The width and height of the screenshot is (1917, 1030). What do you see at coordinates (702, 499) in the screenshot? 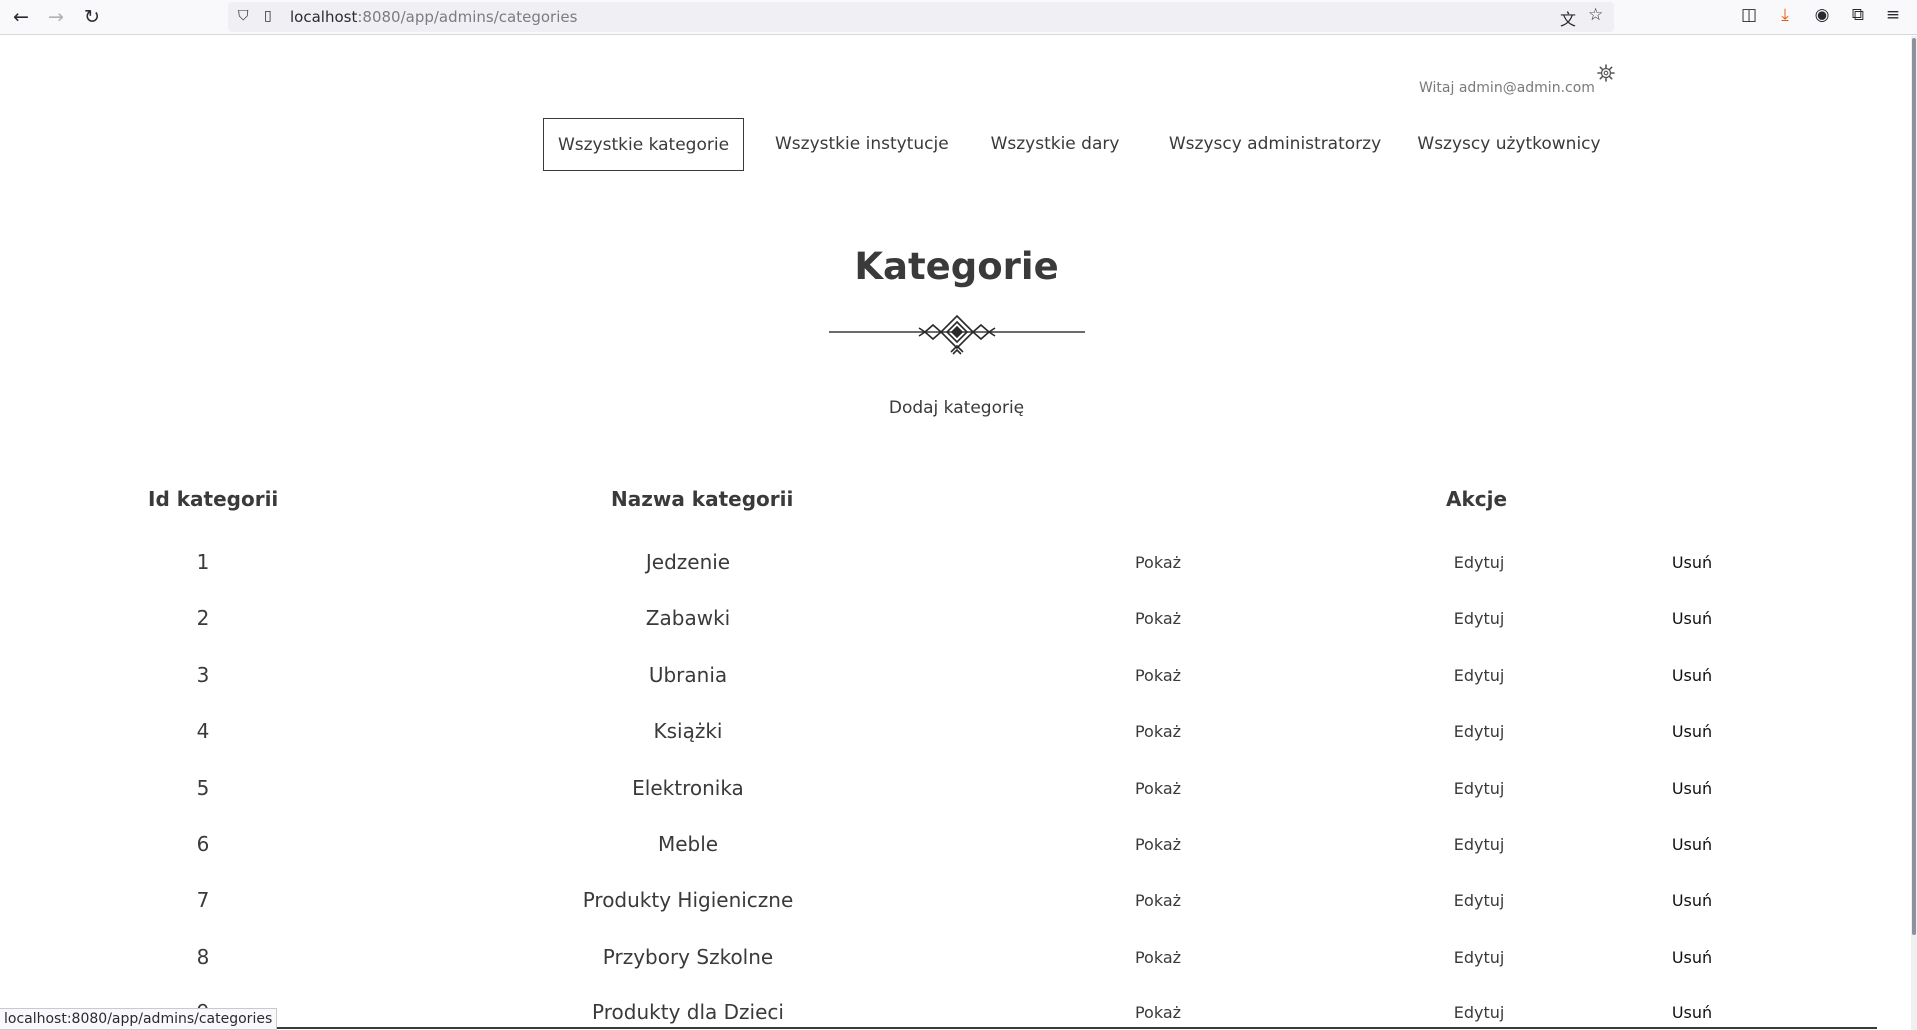
I see `col-header-name: Nazwa kategorii` at bounding box center [702, 499].